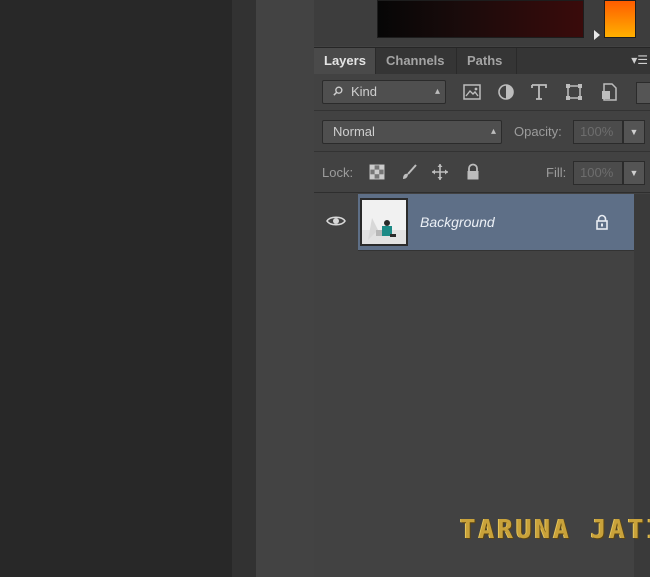 The height and width of the screenshot is (577, 650). What do you see at coordinates (457, 222) in the screenshot?
I see `layer-name: Background` at bounding box center [457, 222].